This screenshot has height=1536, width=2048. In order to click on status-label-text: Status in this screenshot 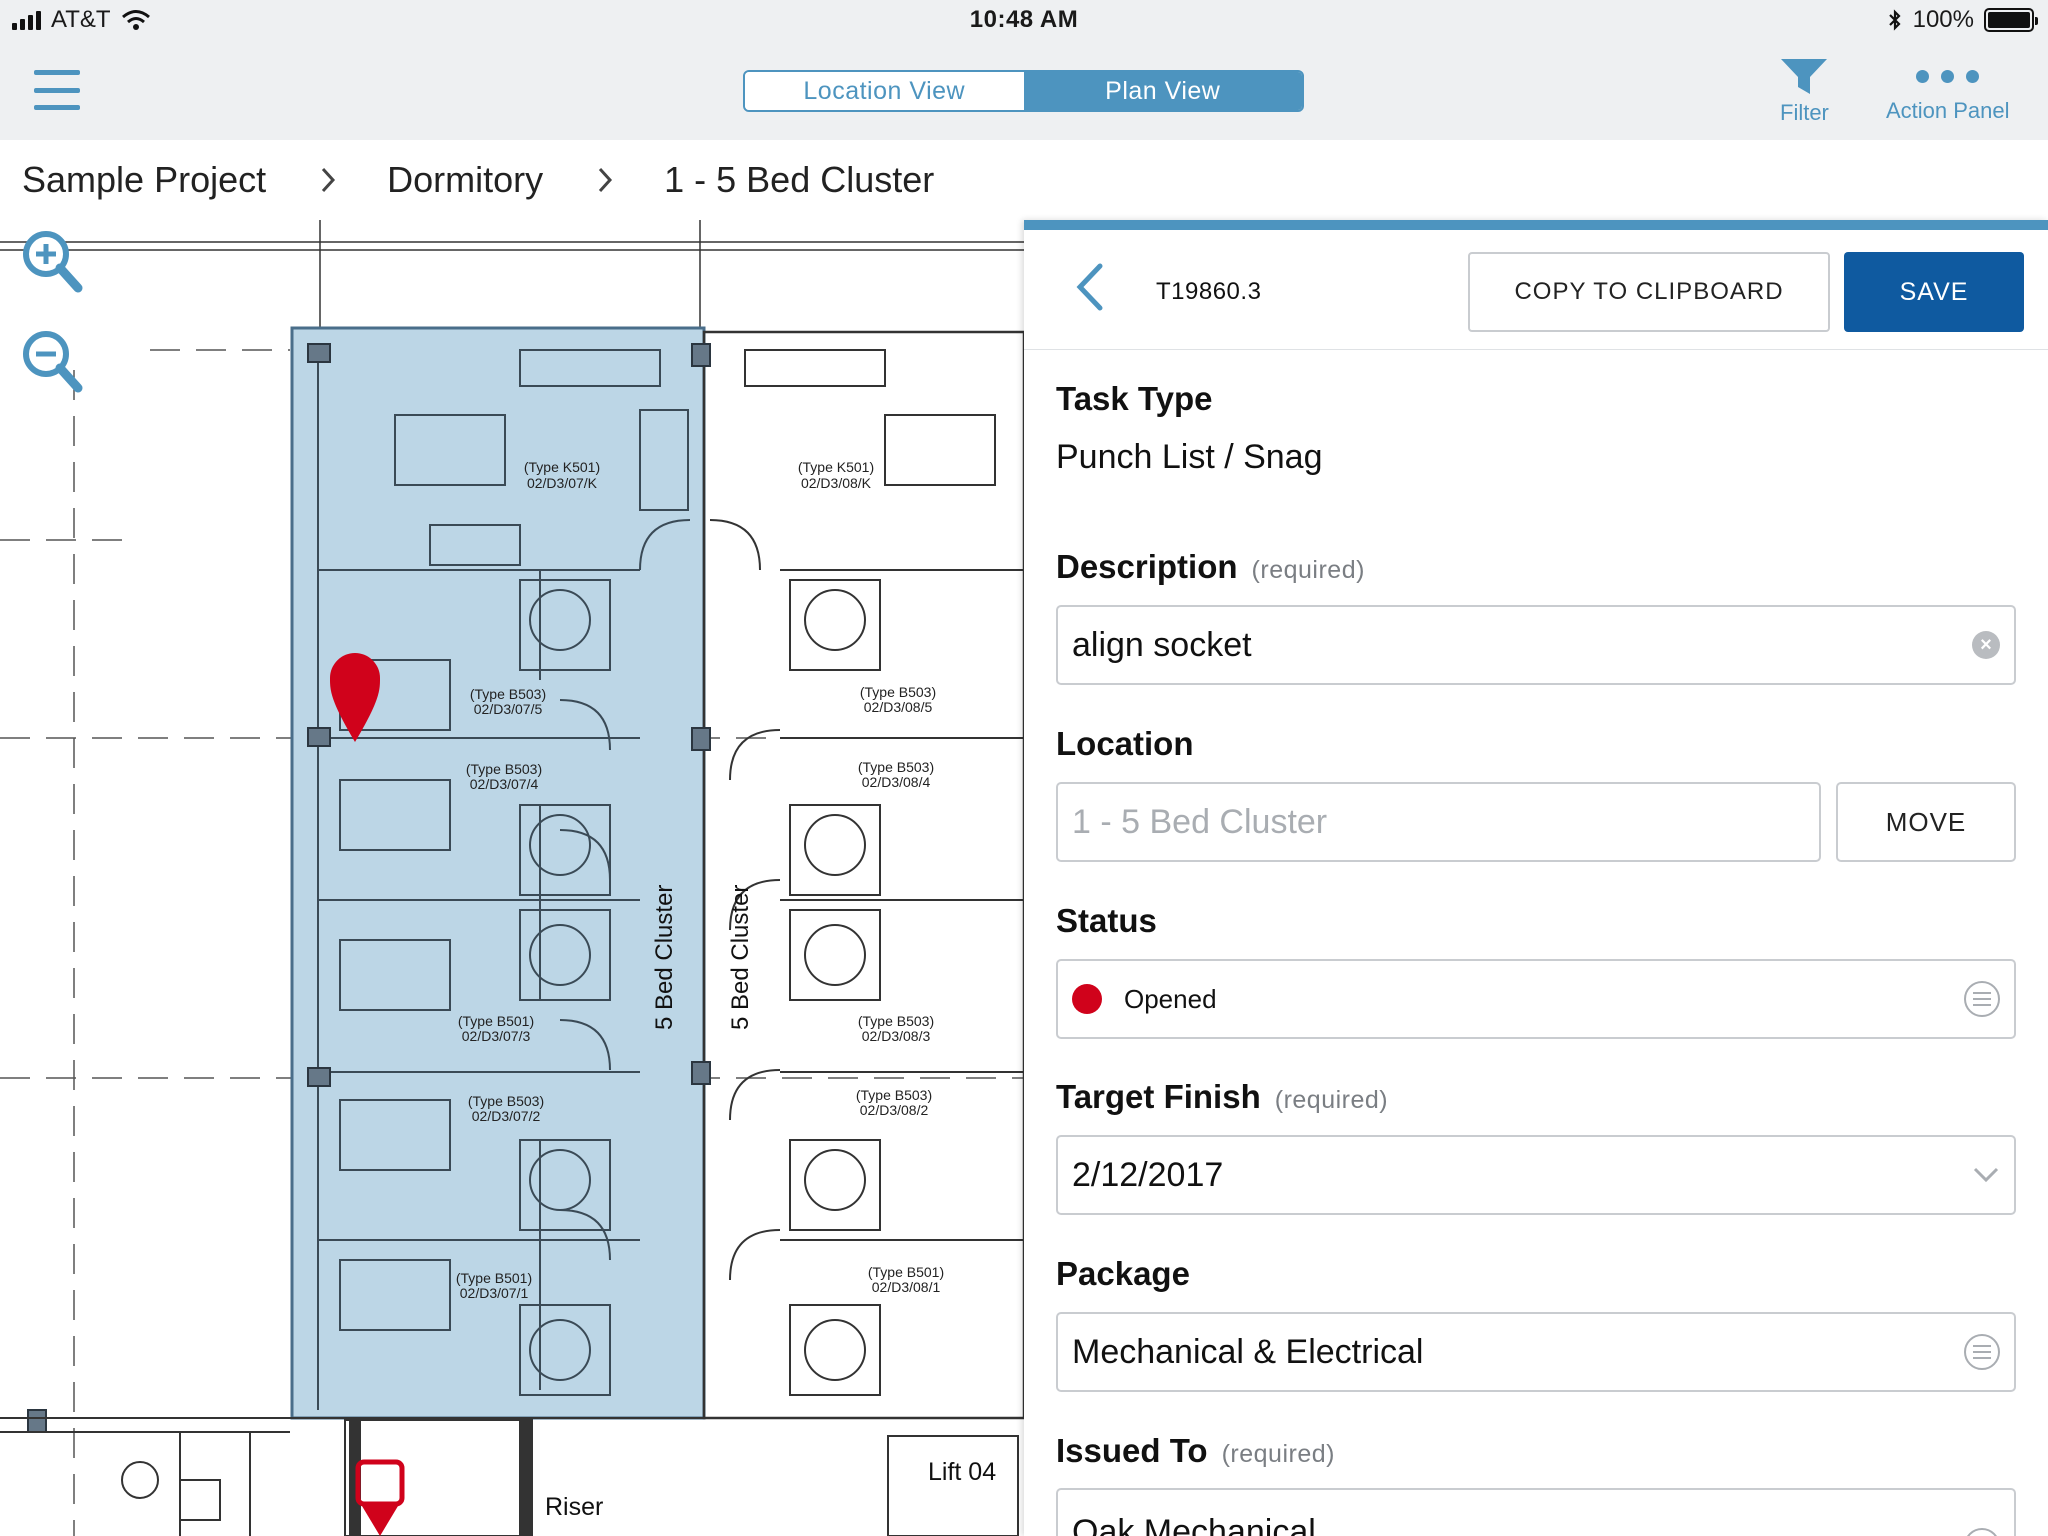, I will do `click(1106, 920)`.